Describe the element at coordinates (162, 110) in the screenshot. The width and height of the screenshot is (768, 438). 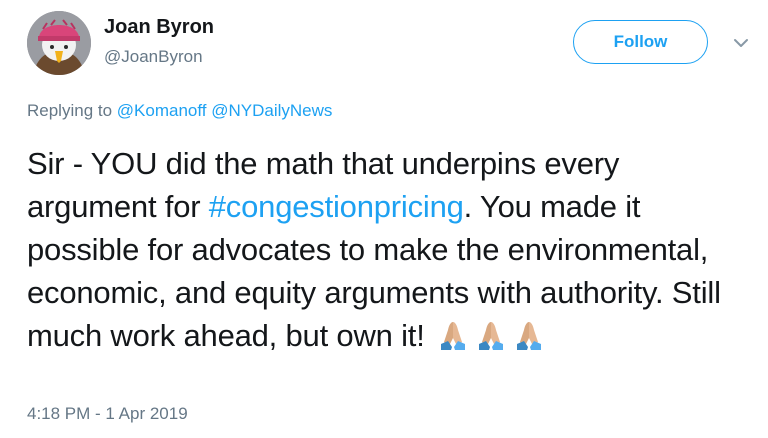
I see `mention-link: @Komanoff` at that location.